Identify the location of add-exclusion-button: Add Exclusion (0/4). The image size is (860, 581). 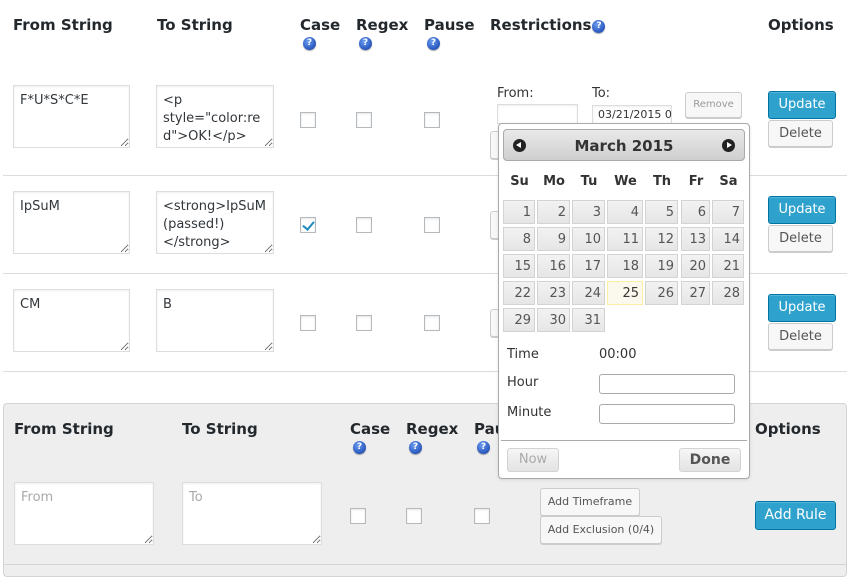
(601, 530).